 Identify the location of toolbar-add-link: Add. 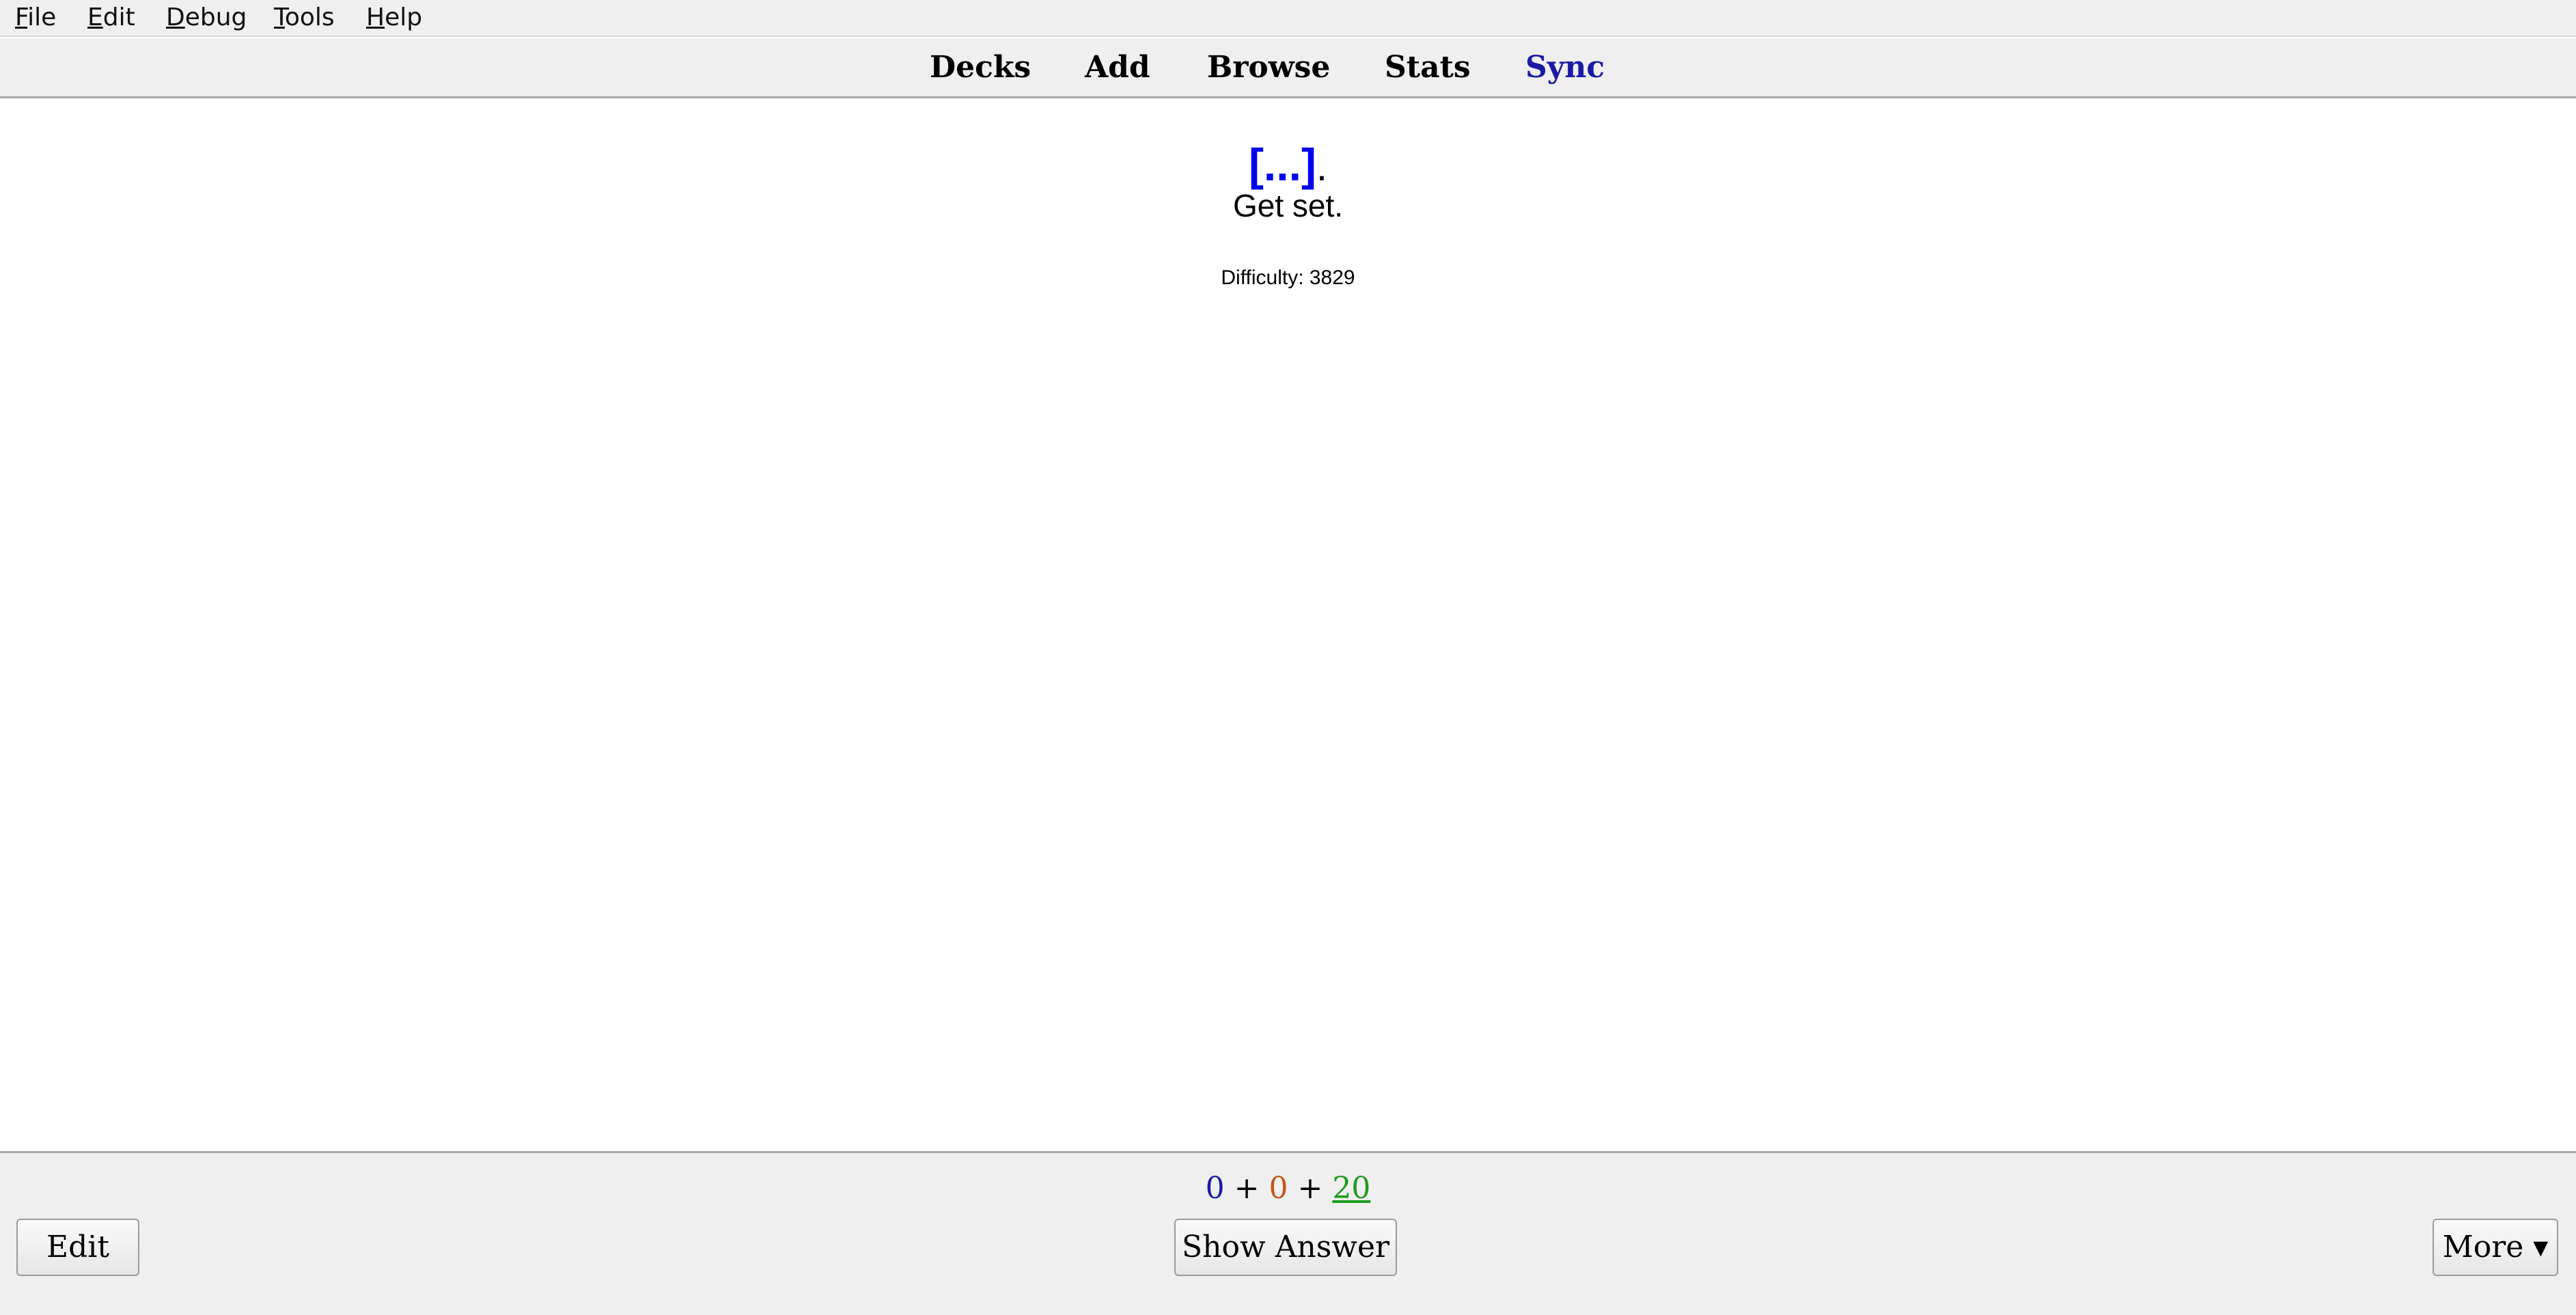
(1118, 67).